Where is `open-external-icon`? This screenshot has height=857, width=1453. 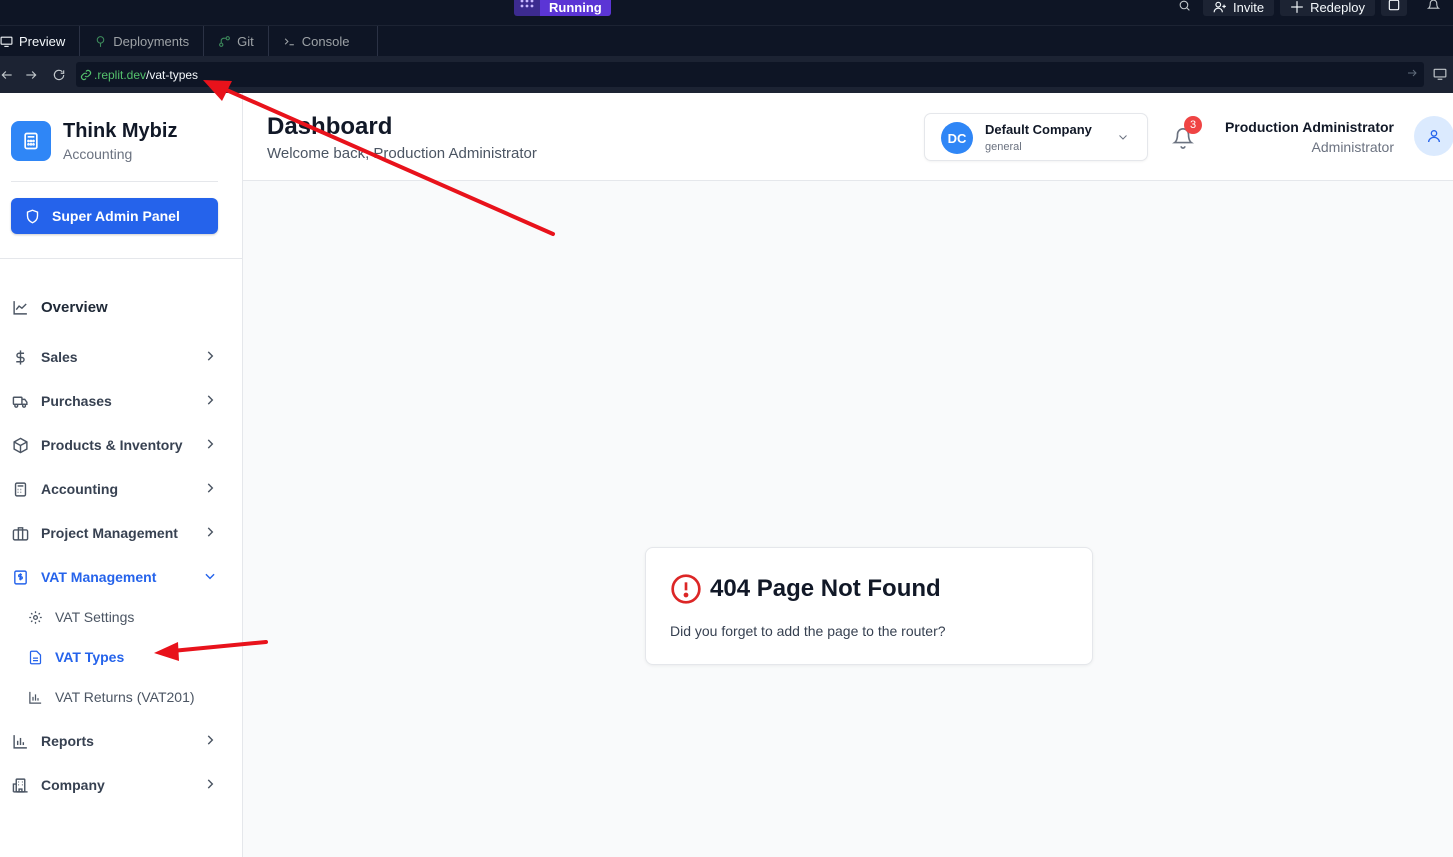
open-external-icon is located at coordinates (1412, 73).